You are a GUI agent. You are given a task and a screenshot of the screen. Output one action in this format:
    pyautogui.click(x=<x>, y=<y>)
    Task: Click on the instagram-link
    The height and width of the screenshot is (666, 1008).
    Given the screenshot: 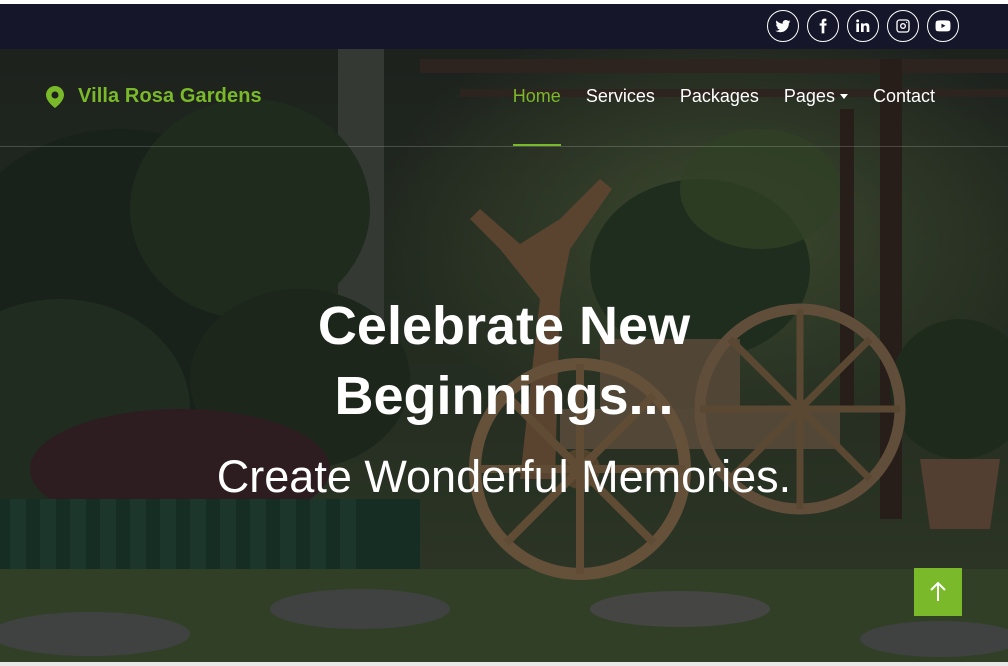 What is the action you would take?
    pyautogui.click(x=903, y=26)
    